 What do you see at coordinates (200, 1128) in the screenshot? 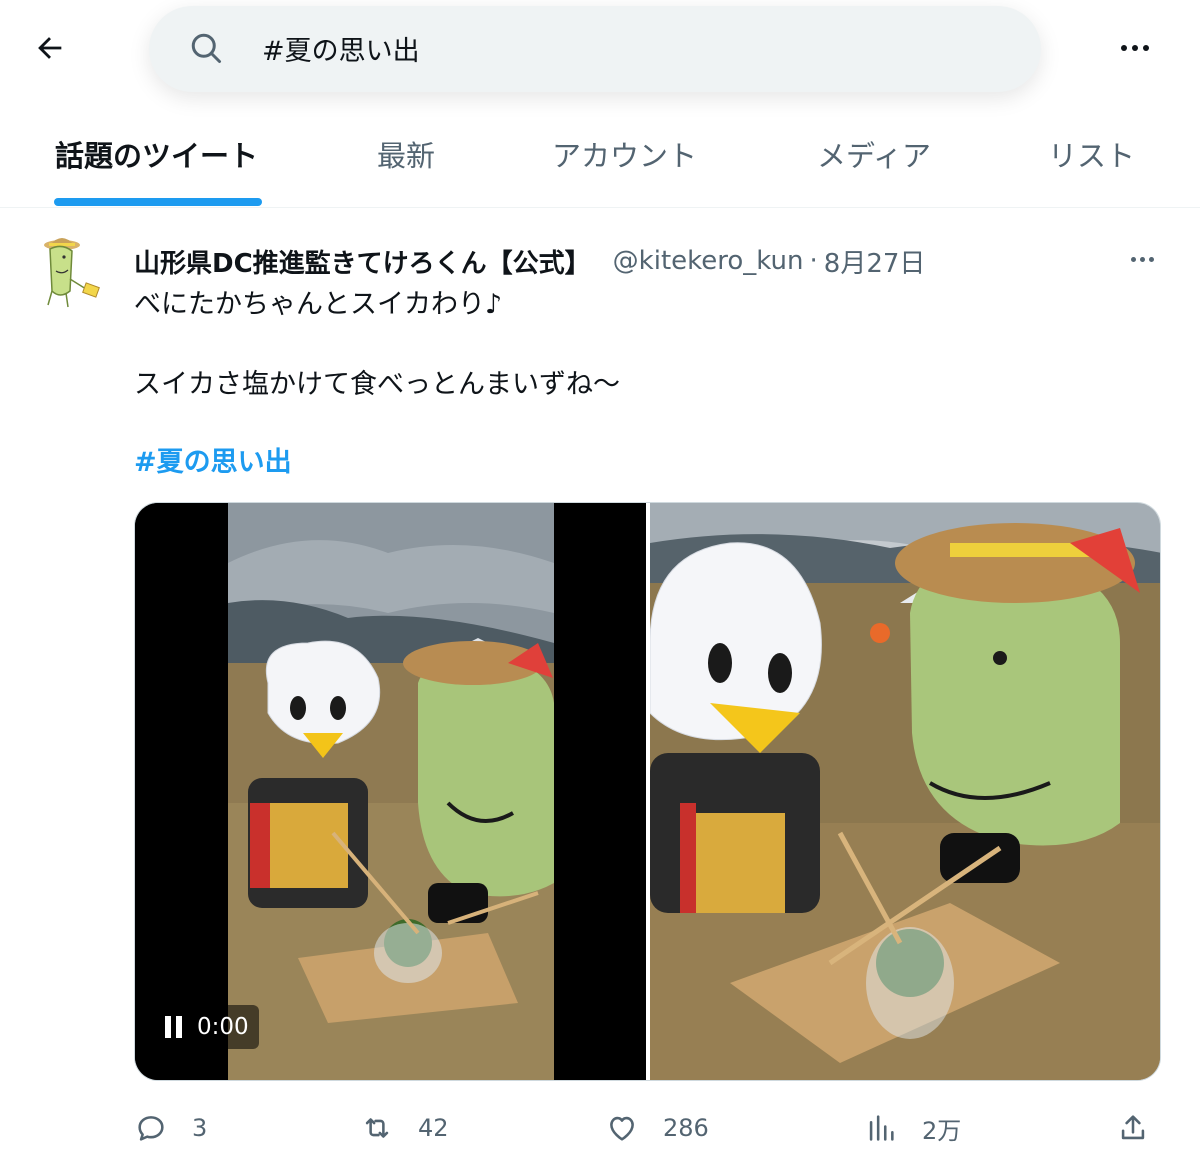
I see `reply-count: 3` at bounding box center [200, 1128].